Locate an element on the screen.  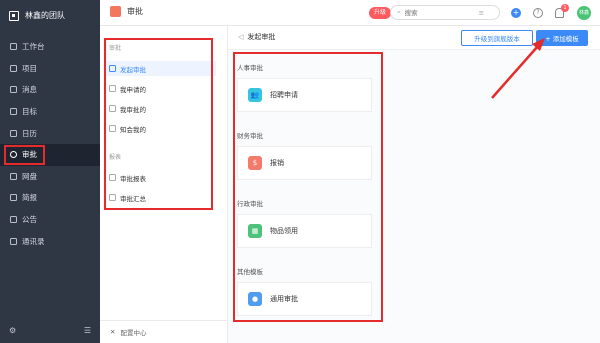
config-center: ✕ 配置中心 is located at coordinates (164, 331).